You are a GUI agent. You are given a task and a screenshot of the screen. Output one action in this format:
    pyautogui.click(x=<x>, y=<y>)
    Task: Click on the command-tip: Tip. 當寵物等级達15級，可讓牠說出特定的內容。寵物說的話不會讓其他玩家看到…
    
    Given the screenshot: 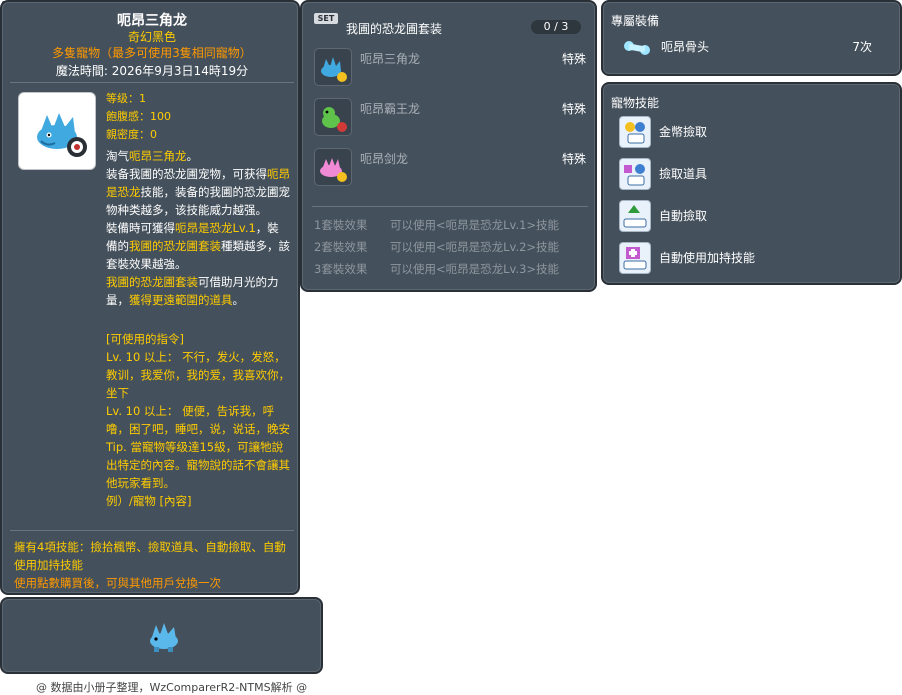 What is the action you would take?
    pyautogui.click(x=198, y=465)
    